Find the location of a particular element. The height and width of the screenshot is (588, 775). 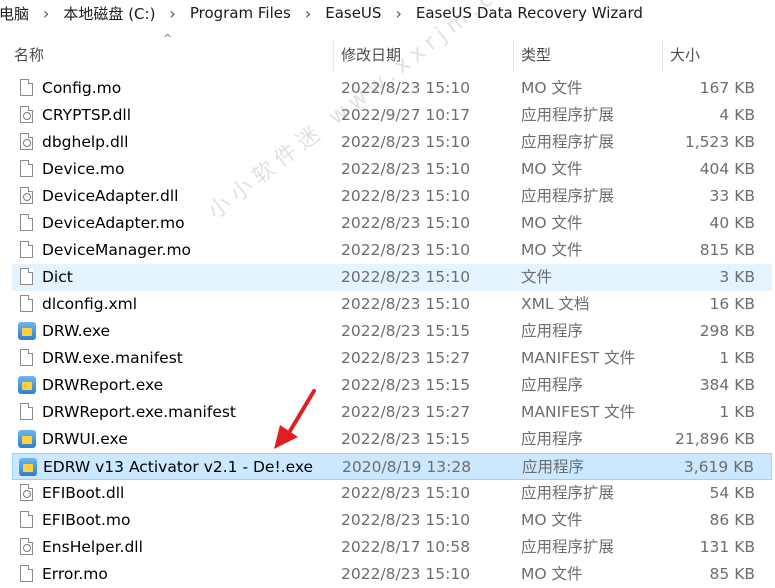

file-row: Dict 2022/8/23 15:10 文件 3 KB is located at coordinates (392, 277).